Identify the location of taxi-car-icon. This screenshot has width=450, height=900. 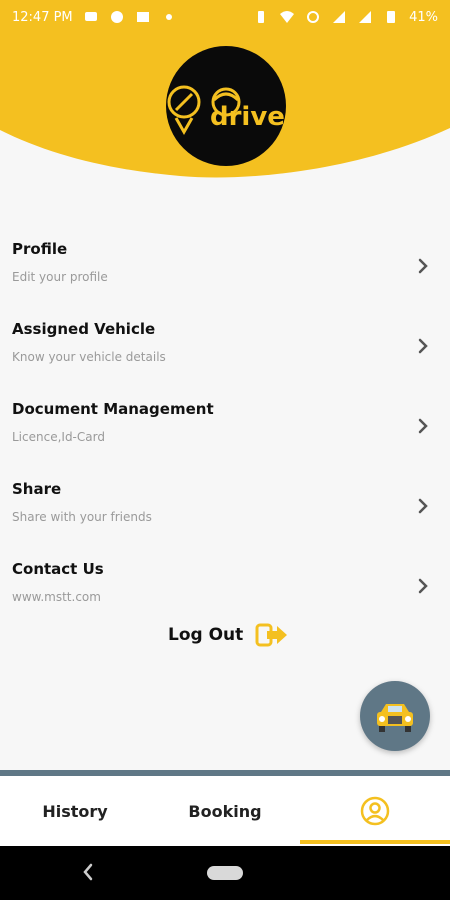
(395, 718).